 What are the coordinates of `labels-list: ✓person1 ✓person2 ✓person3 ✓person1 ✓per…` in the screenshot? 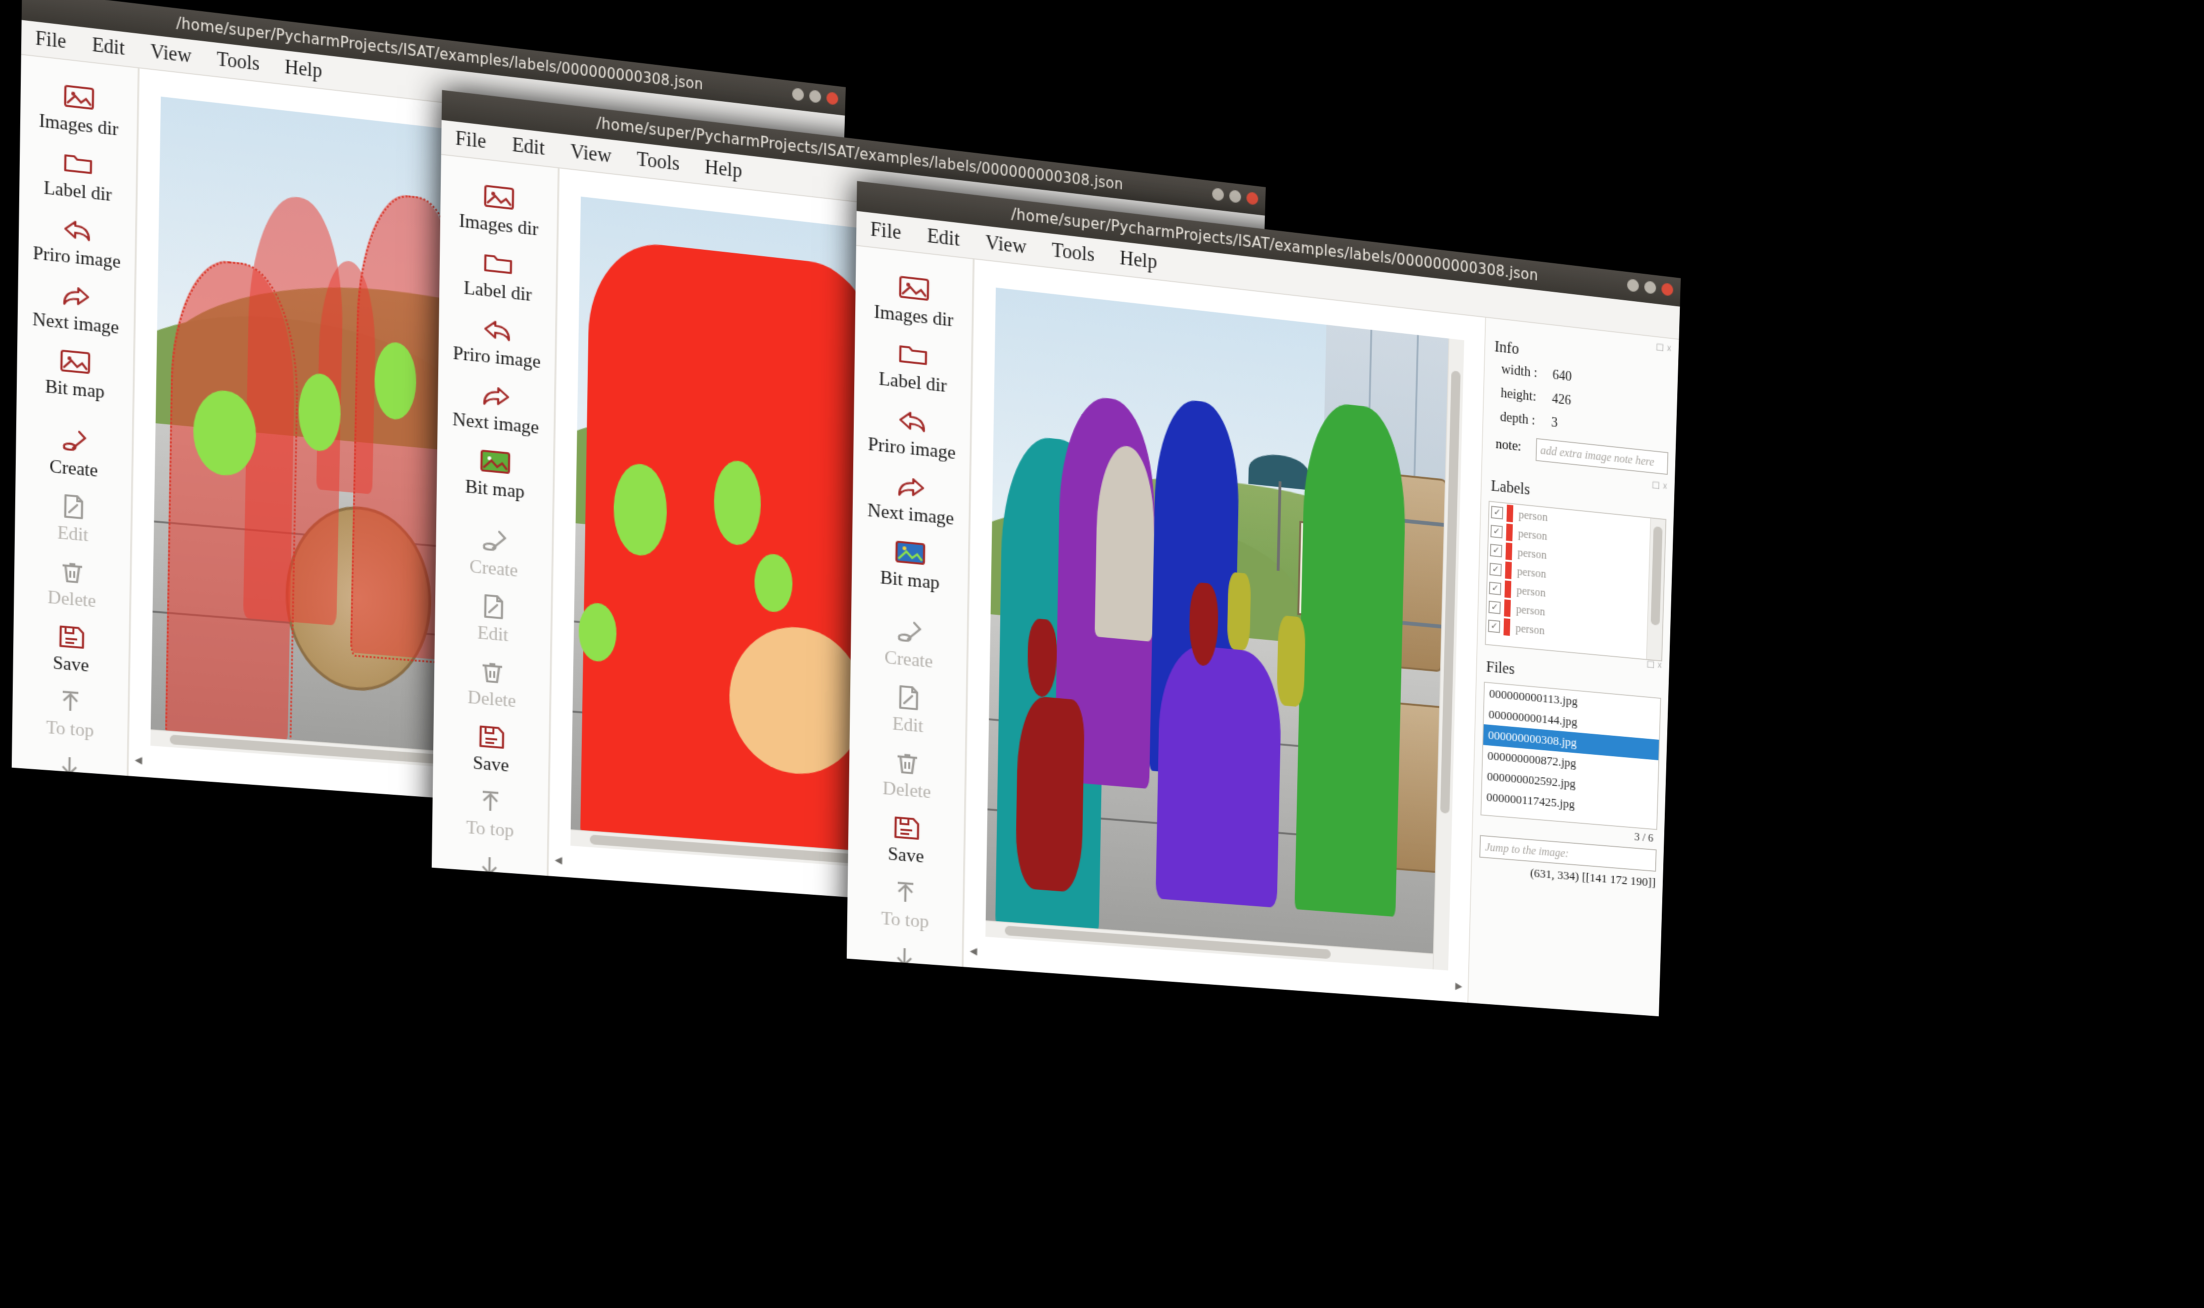 It's located at (1575, 581).